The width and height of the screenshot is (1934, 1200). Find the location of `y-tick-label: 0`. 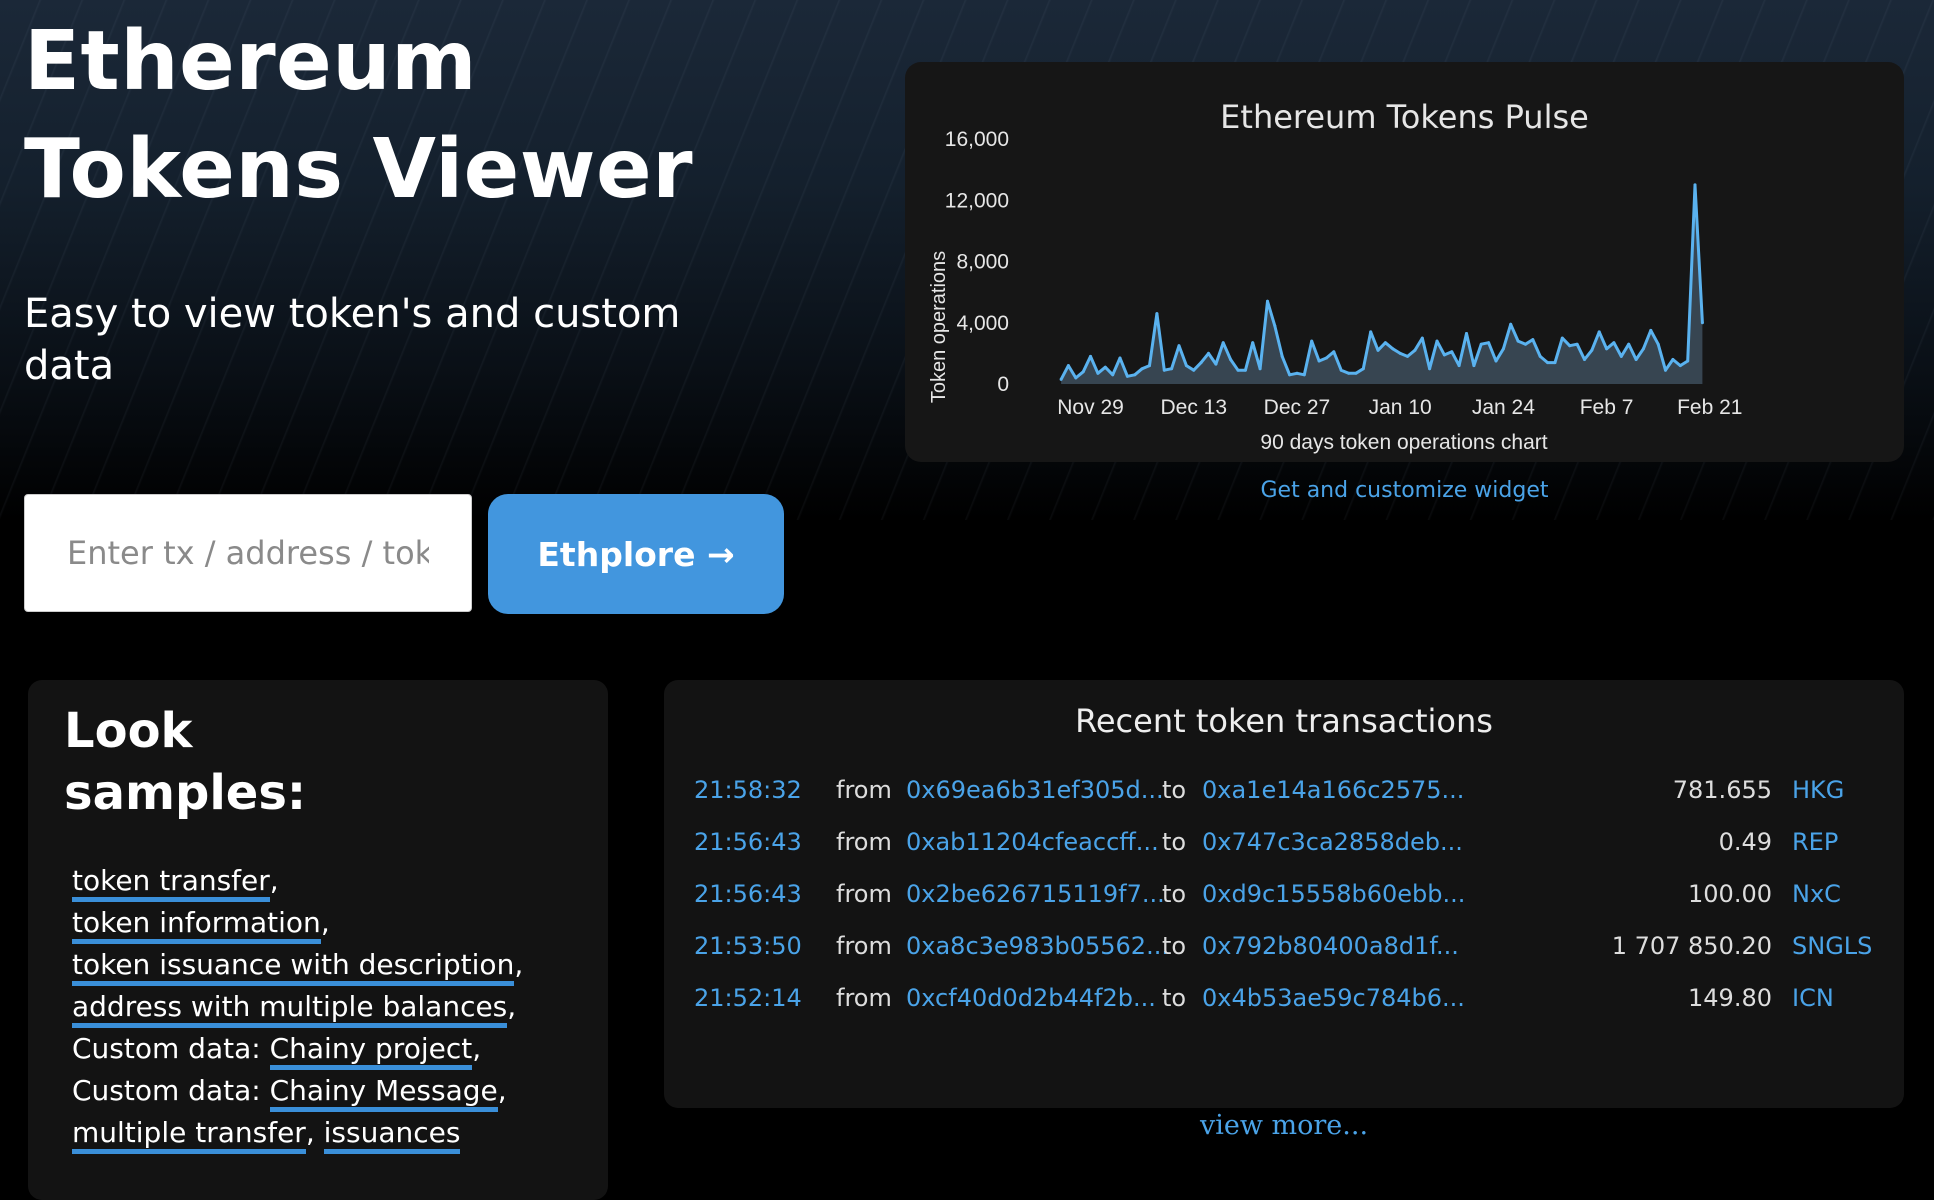

y-tick-label: 0 is located at coordinates (1003, 384).